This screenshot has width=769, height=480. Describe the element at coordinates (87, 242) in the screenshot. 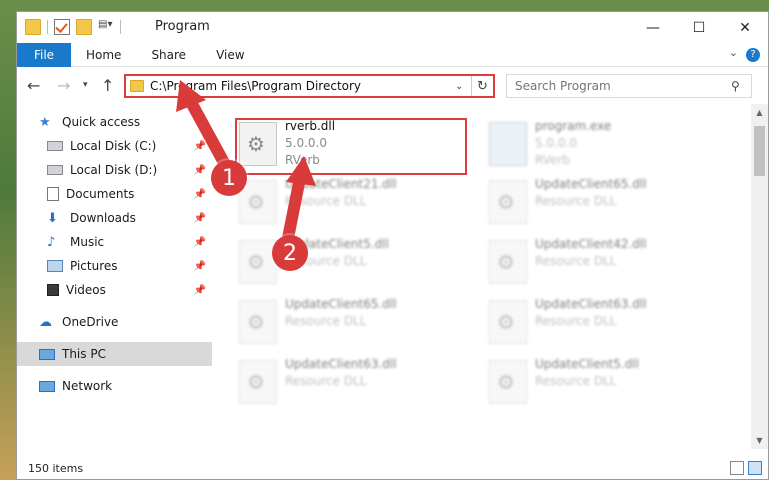

I see `sidebar-item-label: Music` at that location.